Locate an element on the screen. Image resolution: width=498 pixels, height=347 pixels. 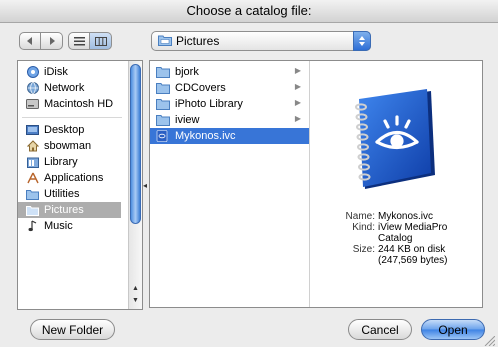
navigation-buttons is located at coordinates (41, 41).